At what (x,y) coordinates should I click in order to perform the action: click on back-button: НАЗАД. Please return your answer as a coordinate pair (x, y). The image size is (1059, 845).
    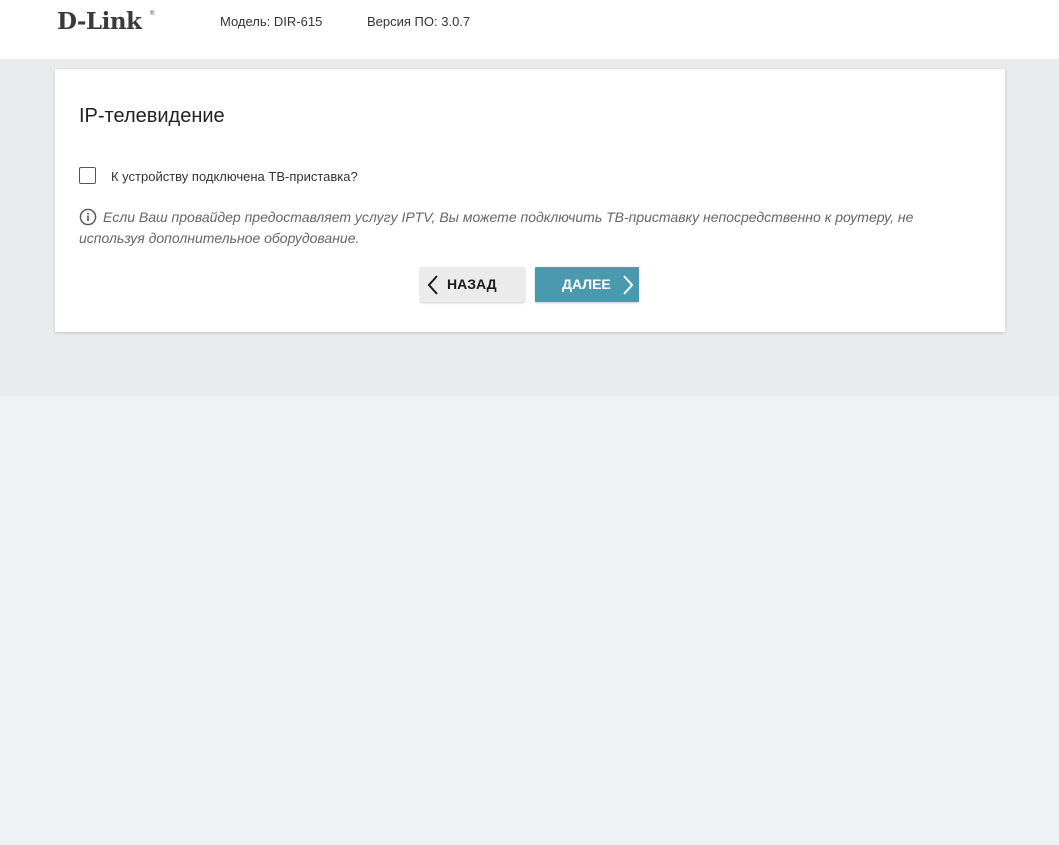
    Looking at the image, I should click on (472, 284).